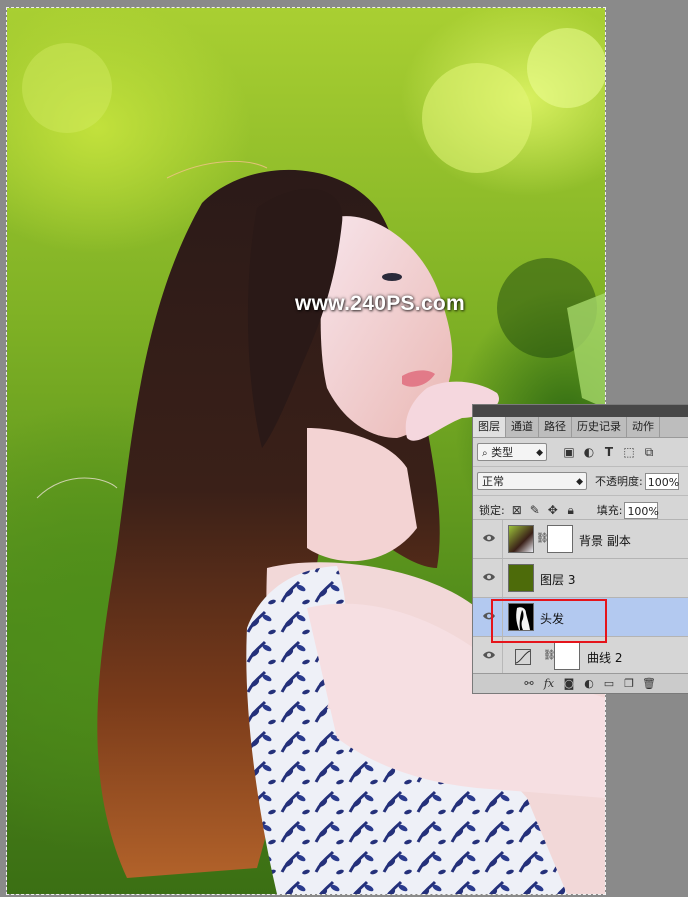  What do you see at coordinates (552, 619) in the screenshot?
I see `layer-name: 头发` at bounding box center [552, 619].